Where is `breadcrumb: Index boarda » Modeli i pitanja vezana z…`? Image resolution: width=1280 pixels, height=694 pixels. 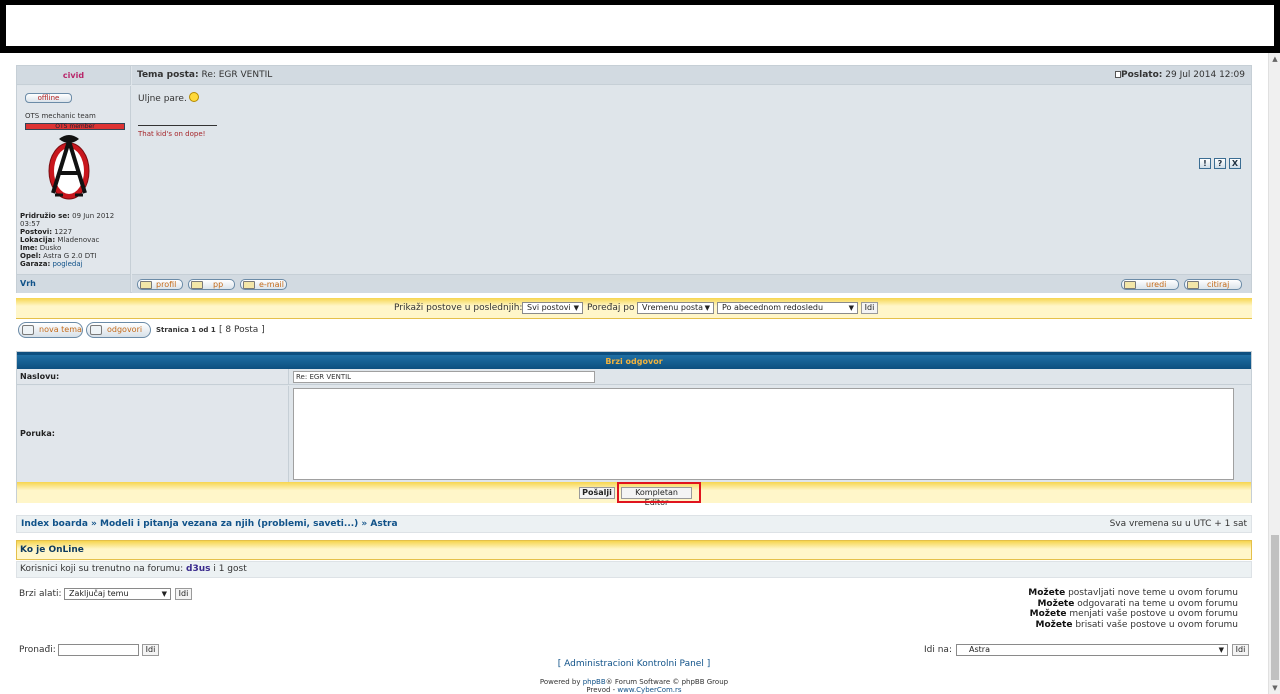 breadcrumb: Index boarda » Modeli i pitanja vezana z… is located at coordinates (634, 524).